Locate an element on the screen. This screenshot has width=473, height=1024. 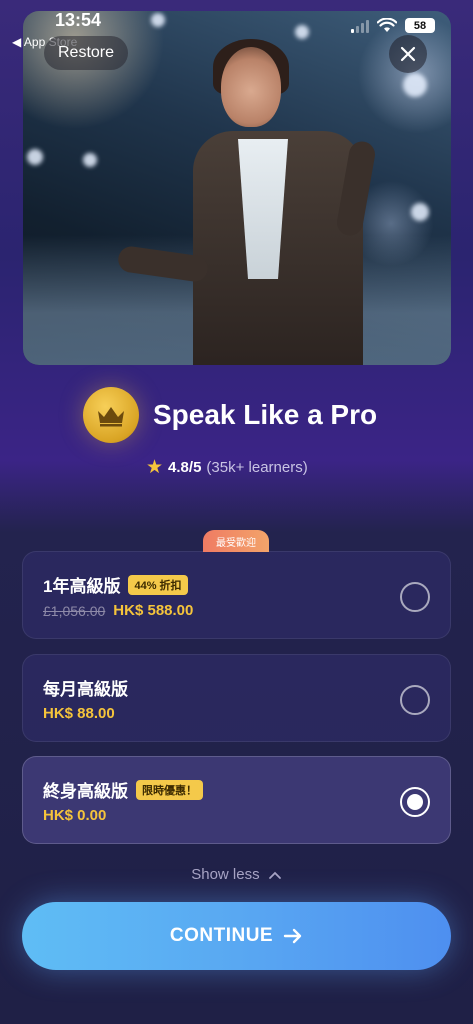
status-bar: 13:54 ◀ App Store 58 is located at coordinates (236, 24).